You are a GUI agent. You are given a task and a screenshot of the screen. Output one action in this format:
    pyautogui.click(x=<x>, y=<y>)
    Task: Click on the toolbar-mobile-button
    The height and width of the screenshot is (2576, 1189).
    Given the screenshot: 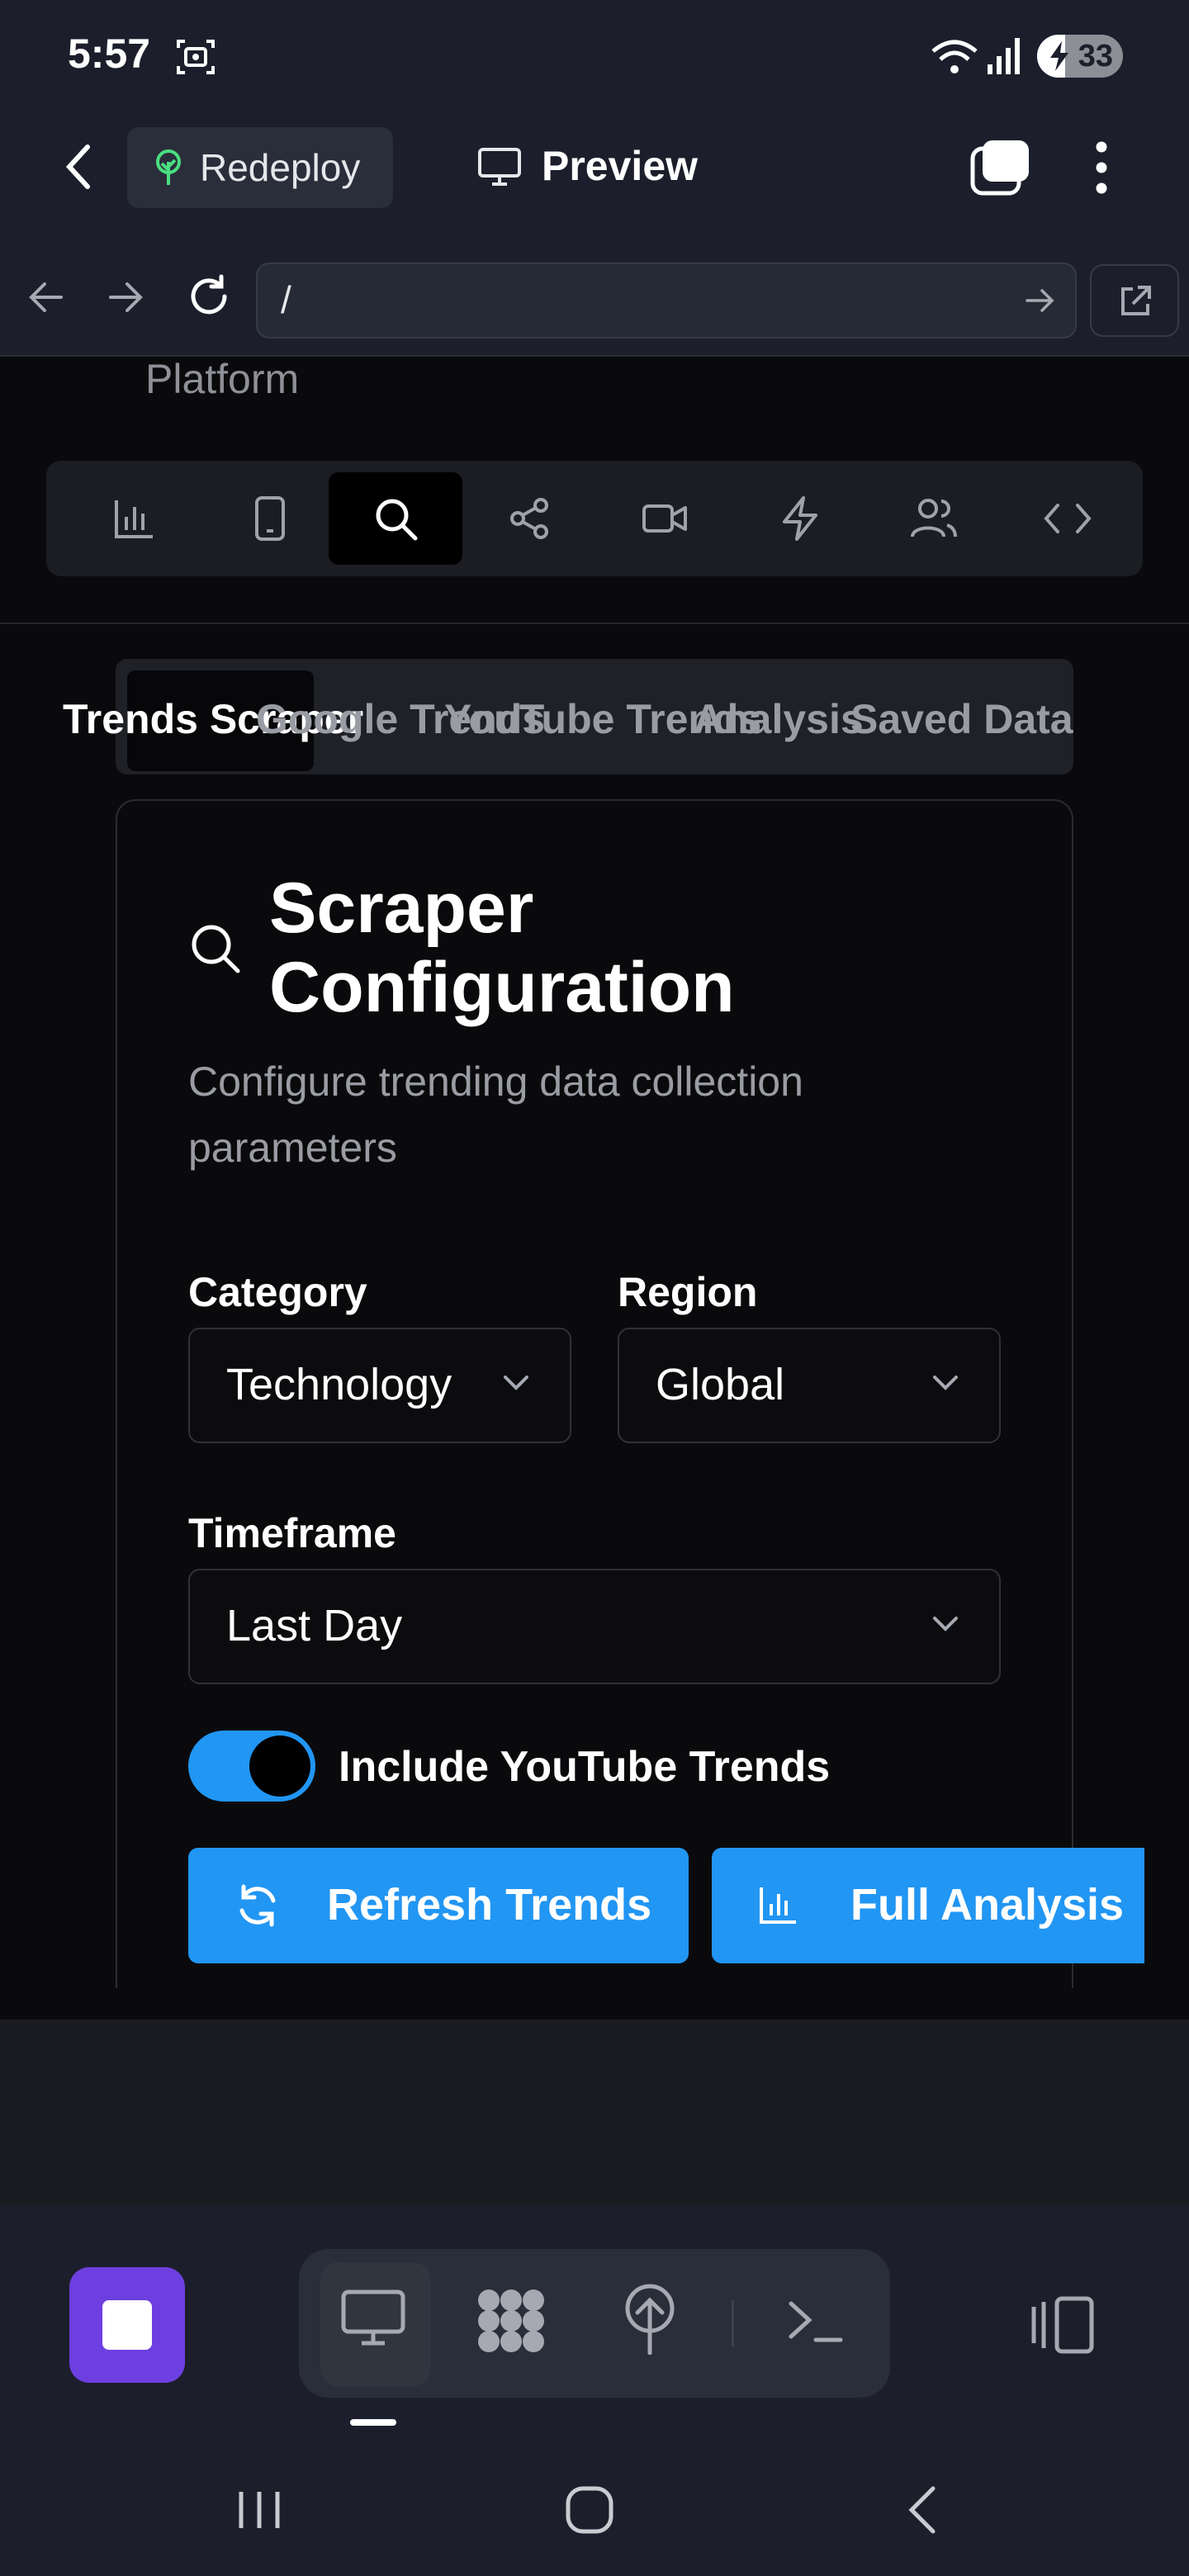 What is the action you would take?
    pyautogui.click(x=270, y=518)
    